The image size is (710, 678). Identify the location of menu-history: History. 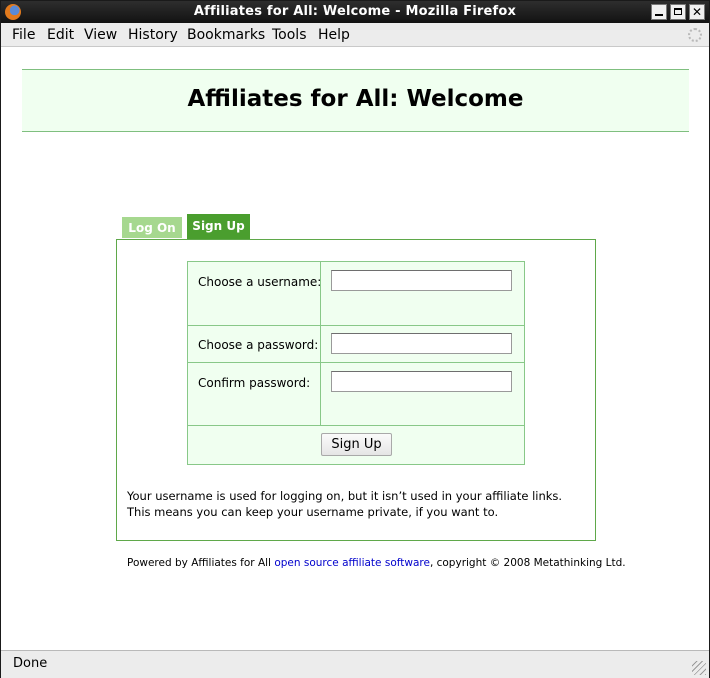
(153, 35).